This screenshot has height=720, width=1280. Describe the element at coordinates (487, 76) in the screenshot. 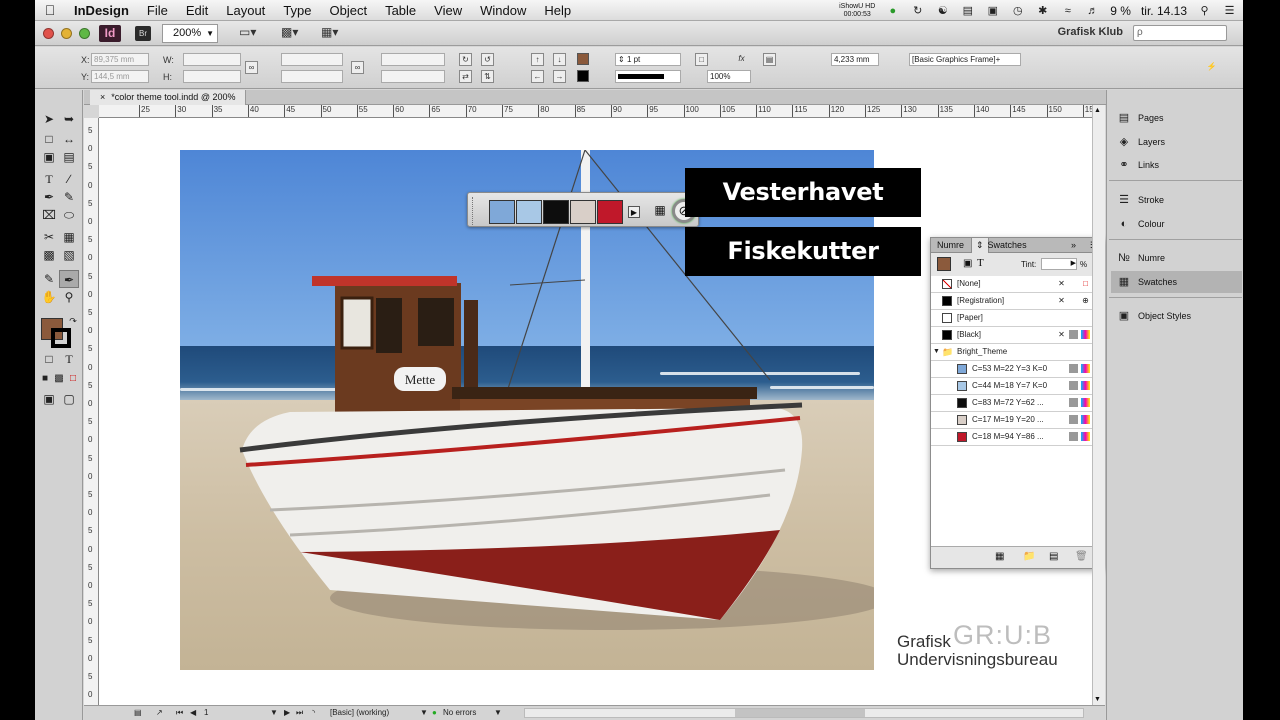

I see `flip-vertical-icon: ⇅` at that location.